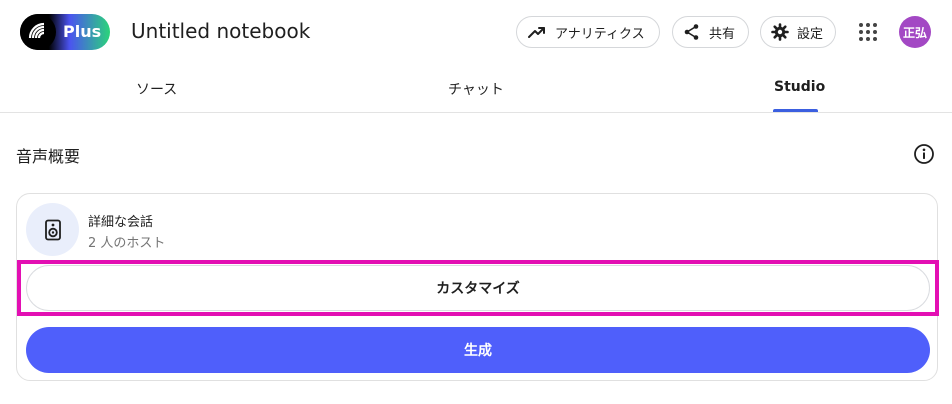 The image size is (952, 404). Describe the element at coordinates (536, 32) in the screenshot. I see `trending-up-icon` at that location.